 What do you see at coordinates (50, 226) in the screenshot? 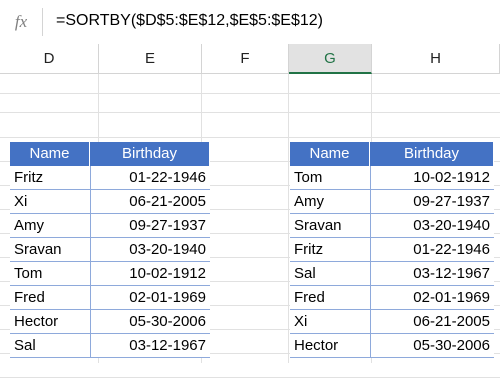
I see `left-table-cell-name: Amy` at bounding box center [50, 226].